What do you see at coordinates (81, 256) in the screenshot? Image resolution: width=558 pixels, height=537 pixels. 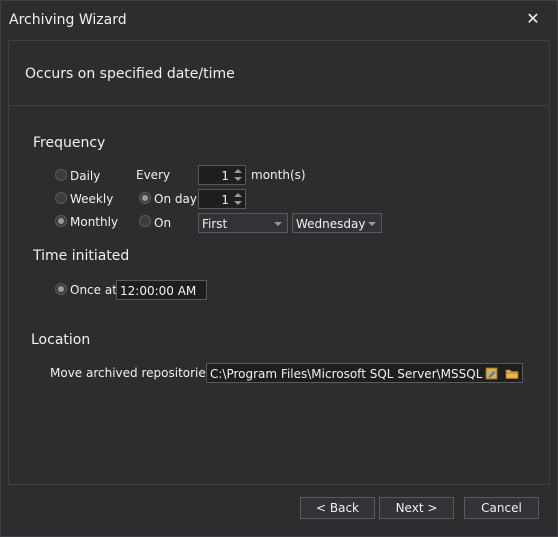 I see `time-initiated-title: Time initiated` at bounding box center [81, 256].